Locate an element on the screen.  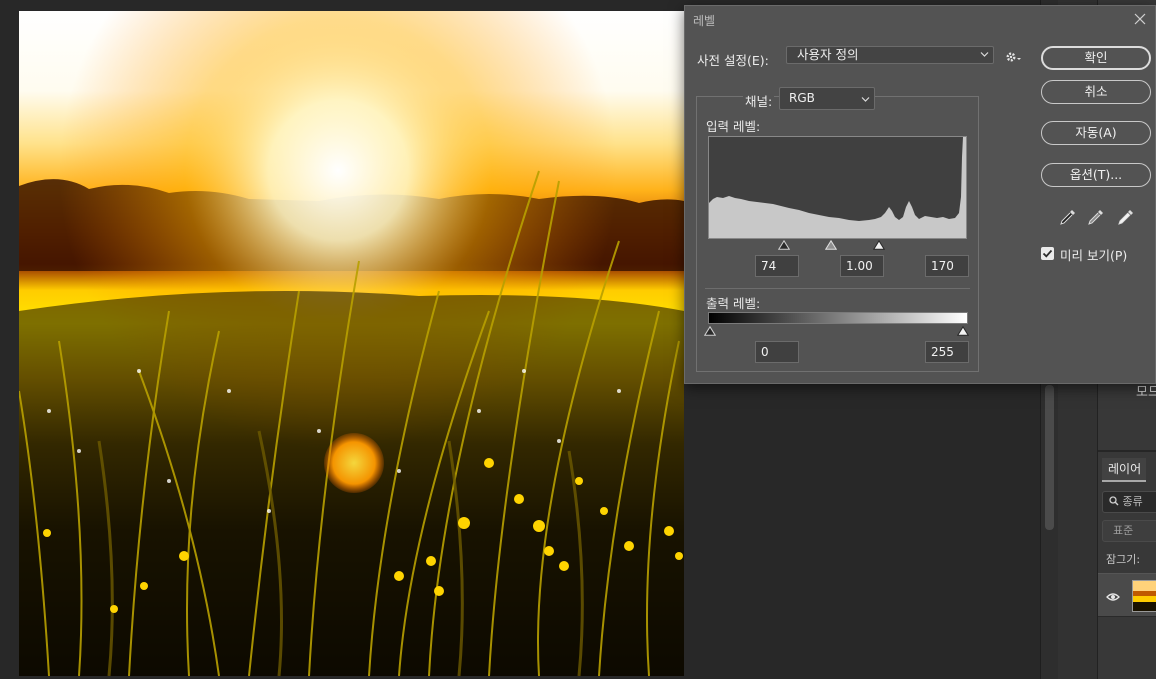
output-black-slider is located at coordinates (710, 331).